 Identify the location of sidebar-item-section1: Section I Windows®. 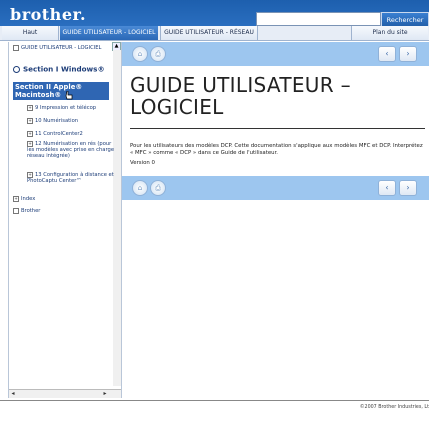
(63, 69).